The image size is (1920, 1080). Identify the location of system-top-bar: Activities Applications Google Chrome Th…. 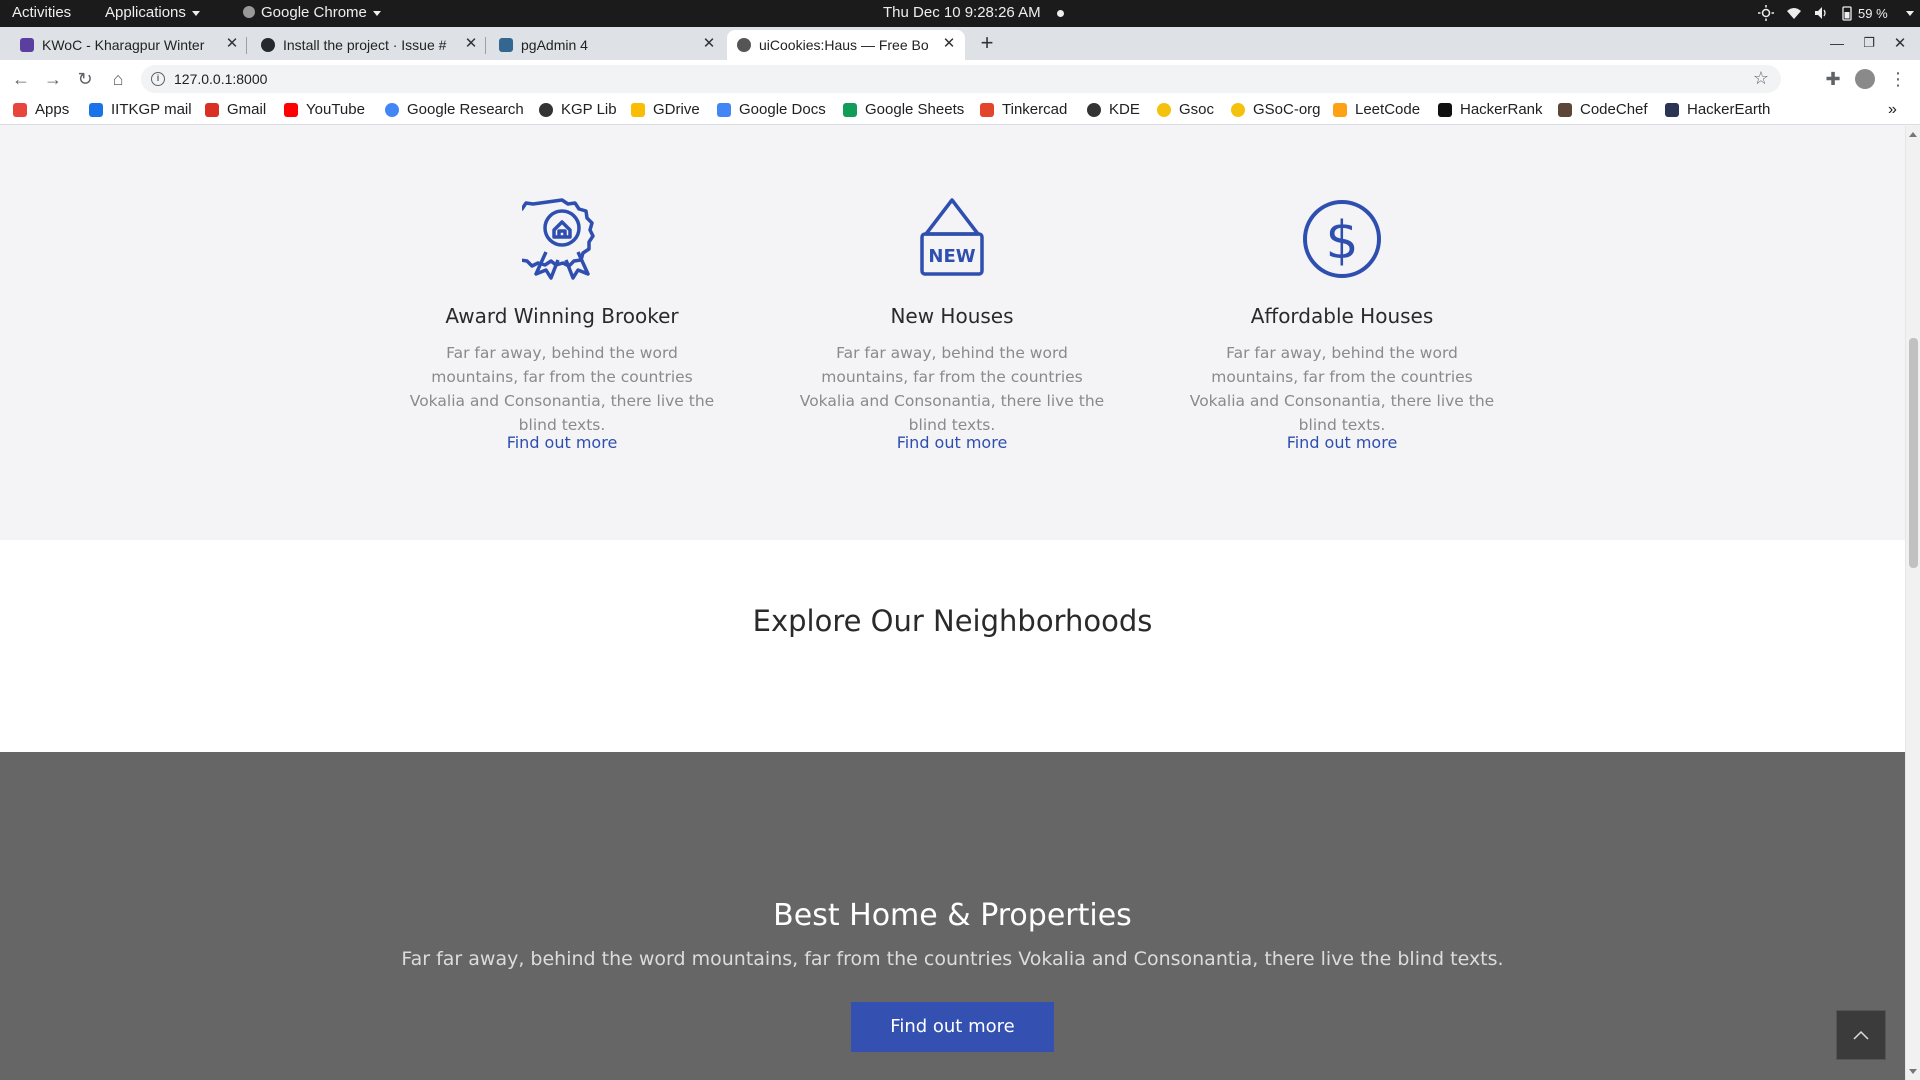
(960, 13).